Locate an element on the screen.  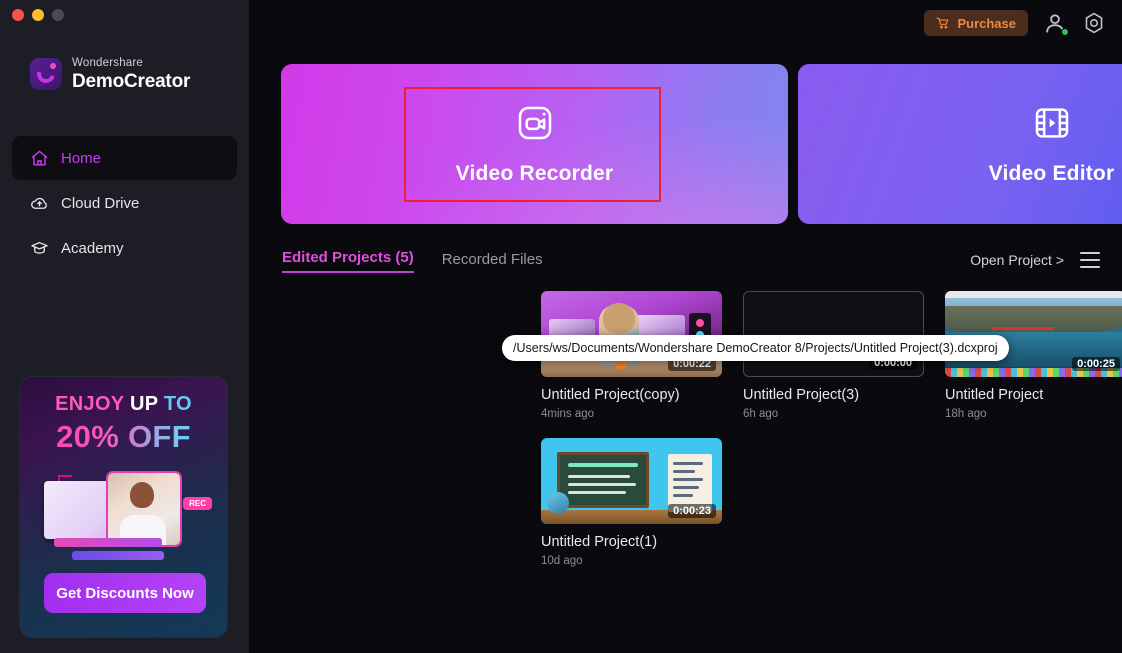
video-editor-label: Video Editor is located at coordinates (1051, 173).